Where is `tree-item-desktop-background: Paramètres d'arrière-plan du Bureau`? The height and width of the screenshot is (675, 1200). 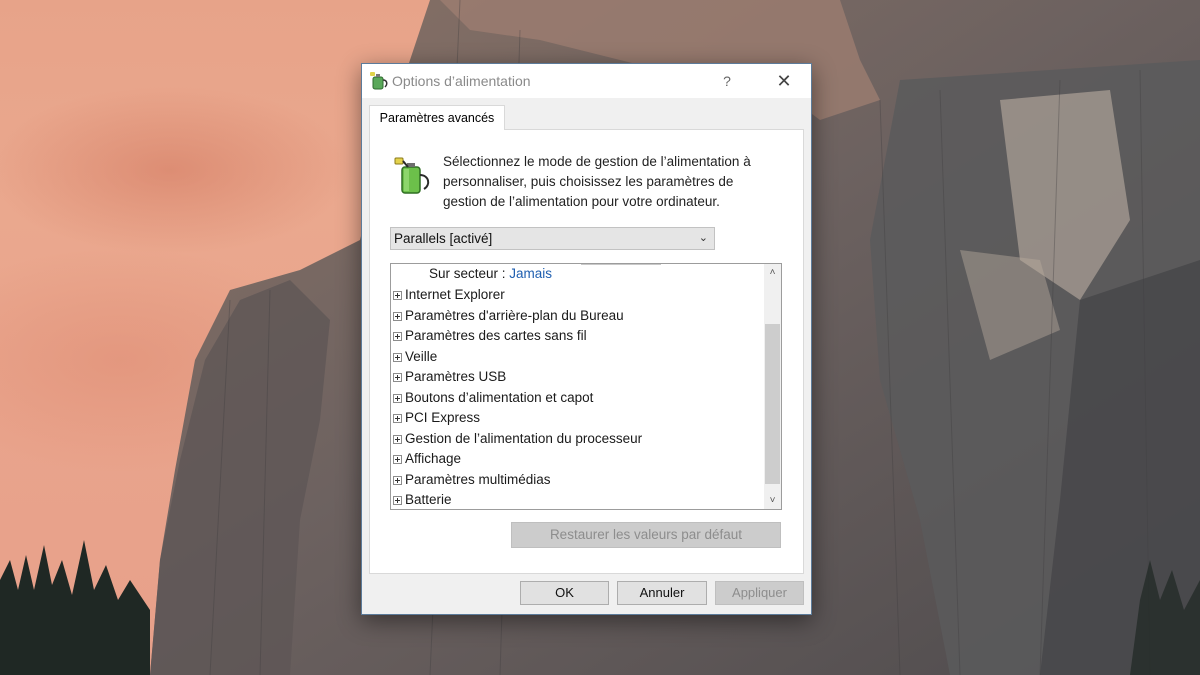
tree-item-desktop-background: Paramètres d'arrière-plan du Bureau is located at coordinates (508, 316).